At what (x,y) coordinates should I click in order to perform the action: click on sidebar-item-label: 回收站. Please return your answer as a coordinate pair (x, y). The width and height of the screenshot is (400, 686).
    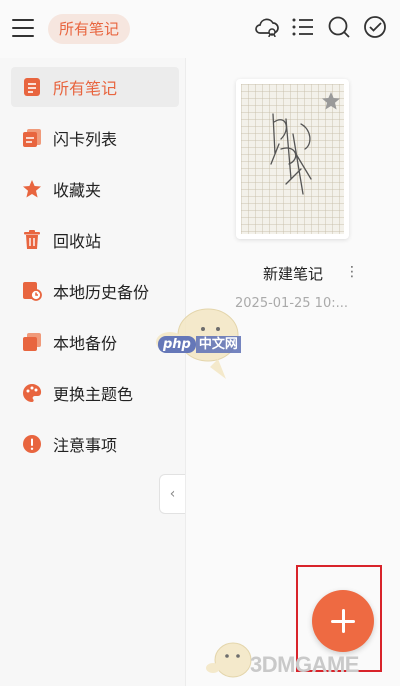
    Looking at the image, I should click on (77, 241).